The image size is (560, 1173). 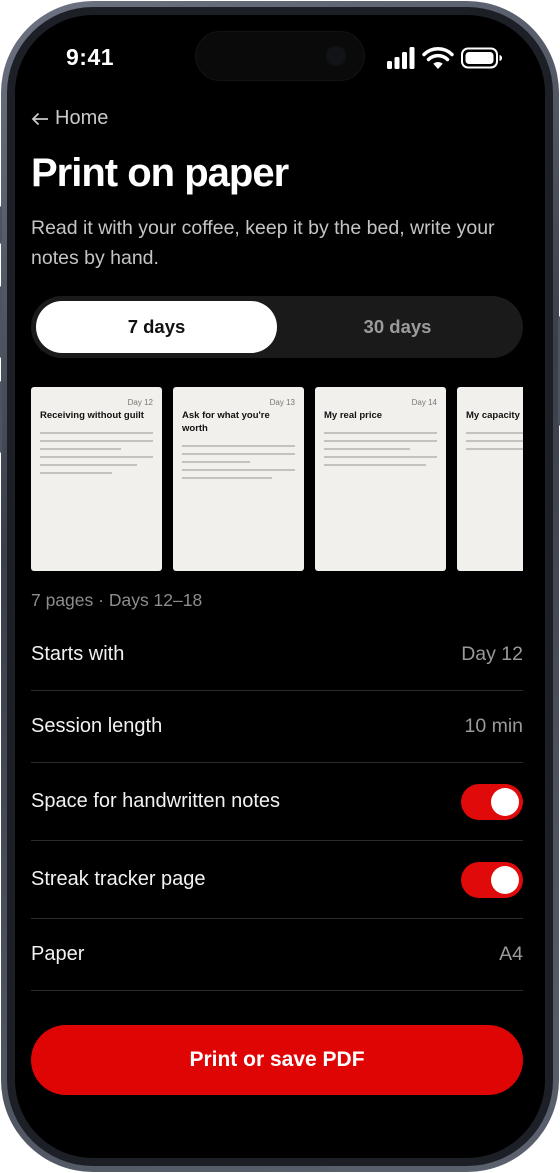 What do you see at coordinates (277, 955) in the screenshot?
I see `paper-row: Paper A4` at bounding box center [277, 955].